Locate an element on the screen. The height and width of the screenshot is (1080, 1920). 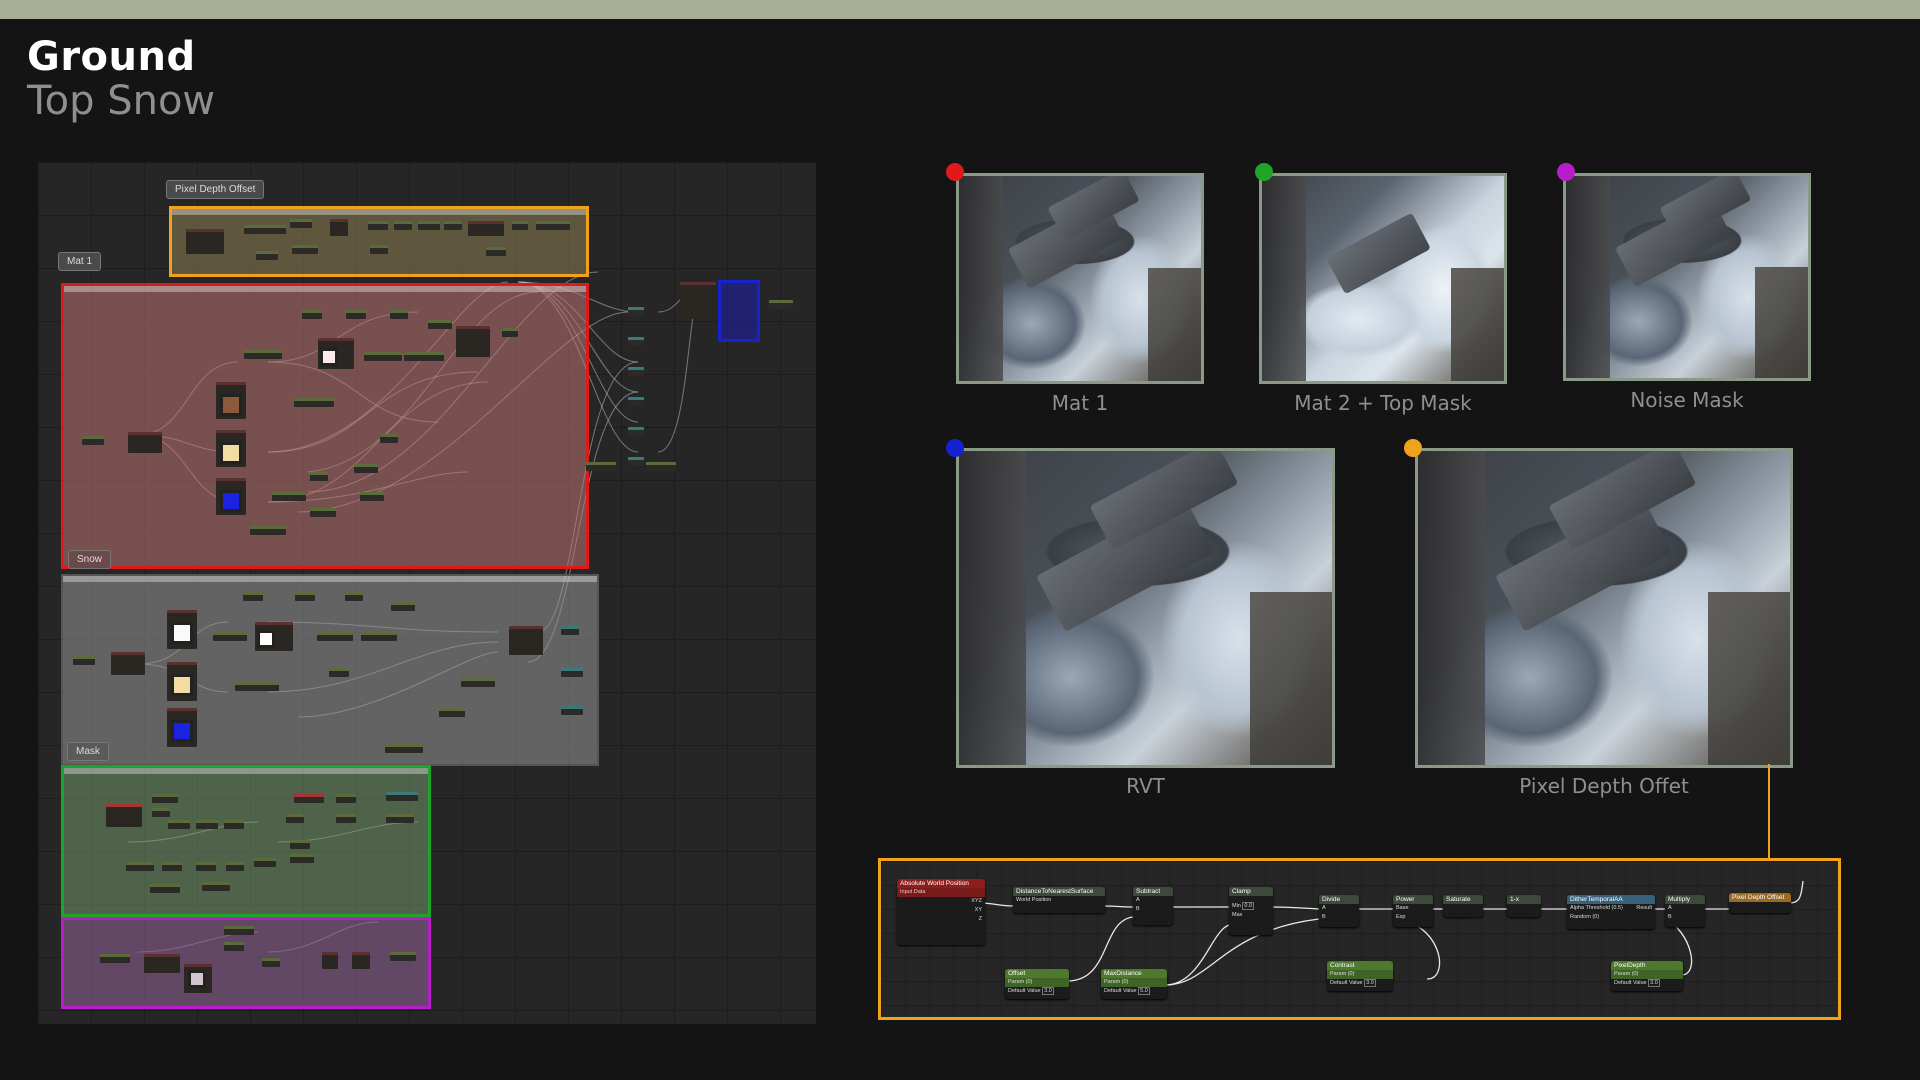
node-pixel-depth-param: PixelDepth Param (0) Default Value 3.0 is located at coordinates (1647, 976).